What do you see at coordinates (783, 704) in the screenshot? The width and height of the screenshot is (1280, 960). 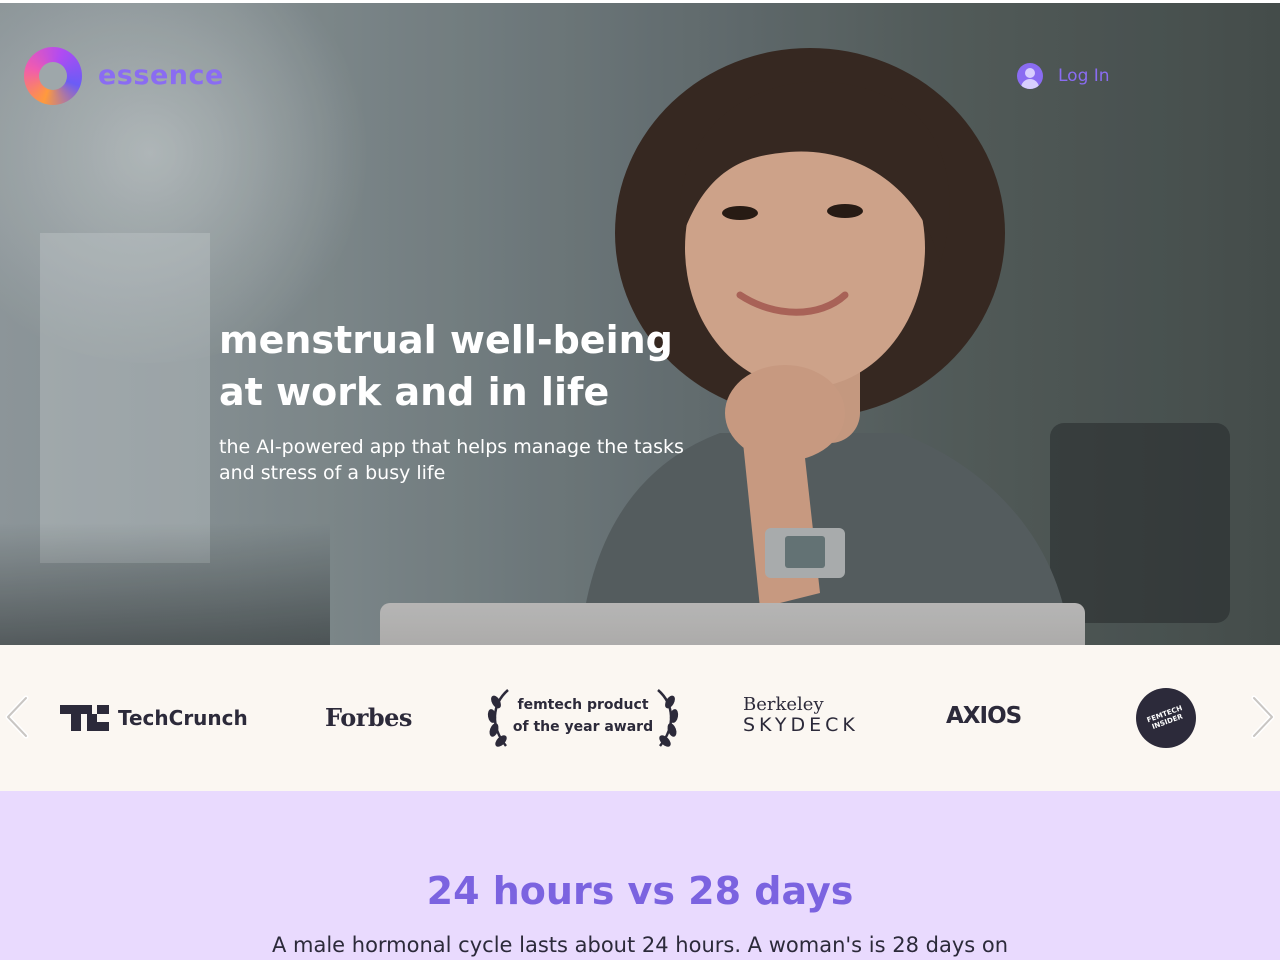 I see `berkeley-text: Berkeley` at bounding box center [783, 704].